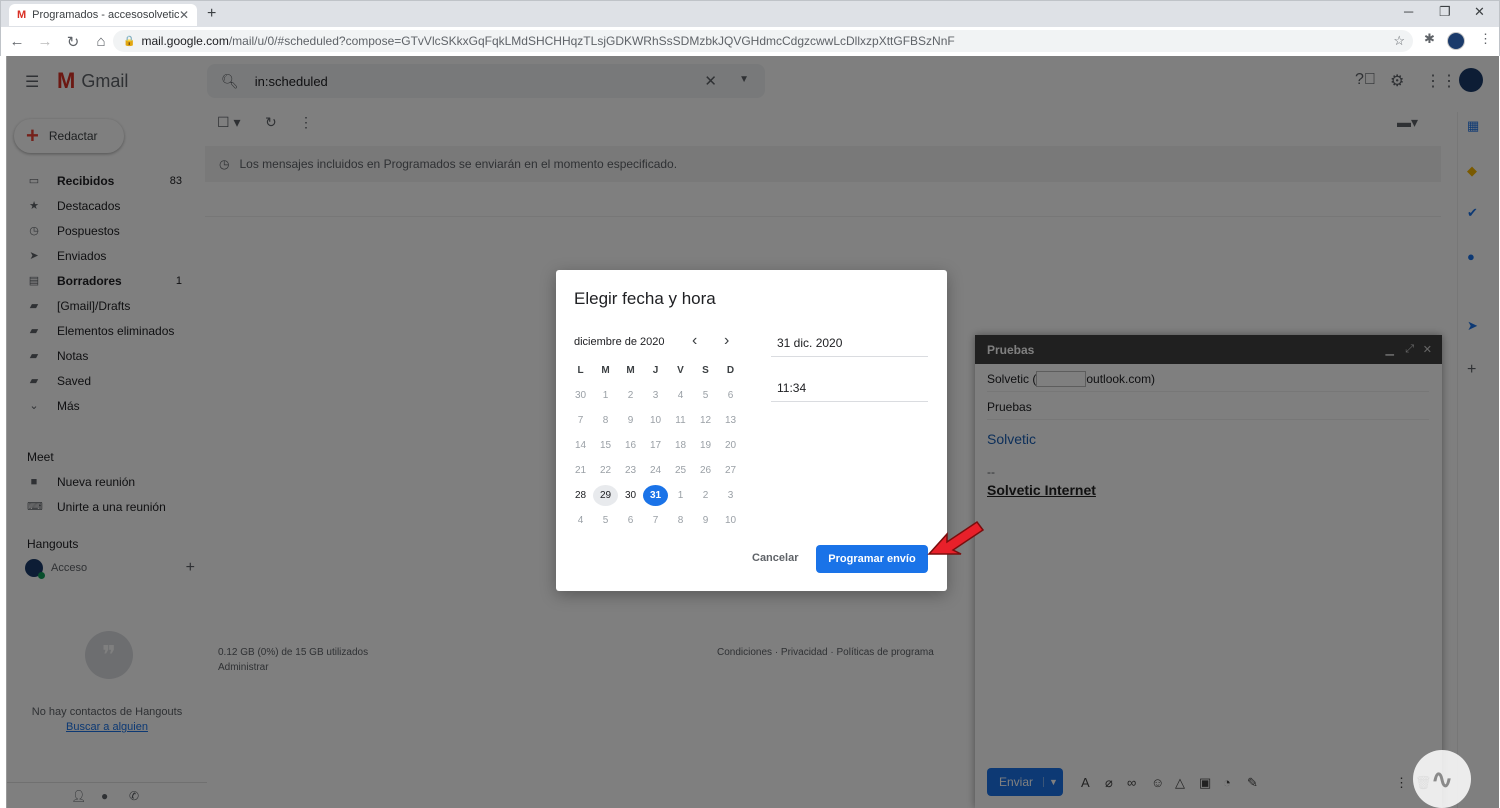 Image resolution: width=1500 pixels, height=808 pixels. Describe the element at coordinates (645, 298) in the screenshot. I see `dialog-title: Elegir fecha y hora` at that location.